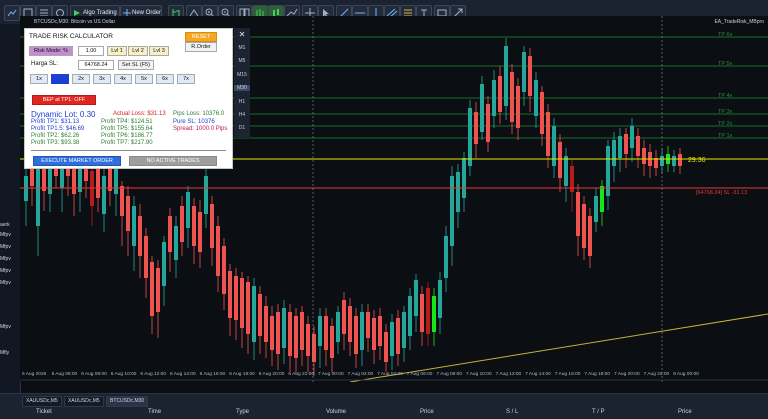 This screenshot has width=768, height=419. Describe the element at coordinates (201, 47) in the screenshot. I see `r-order-button: R.Order` at that location.